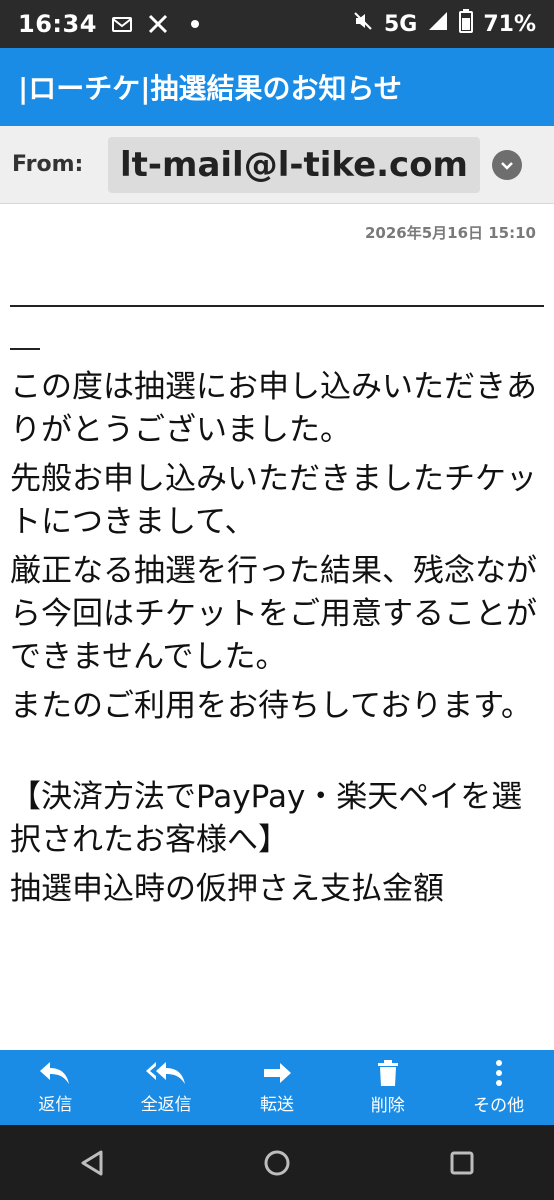  Describe the element at coordinates (277, 1073) in the screenshot. I see `forward-icon` at that location.